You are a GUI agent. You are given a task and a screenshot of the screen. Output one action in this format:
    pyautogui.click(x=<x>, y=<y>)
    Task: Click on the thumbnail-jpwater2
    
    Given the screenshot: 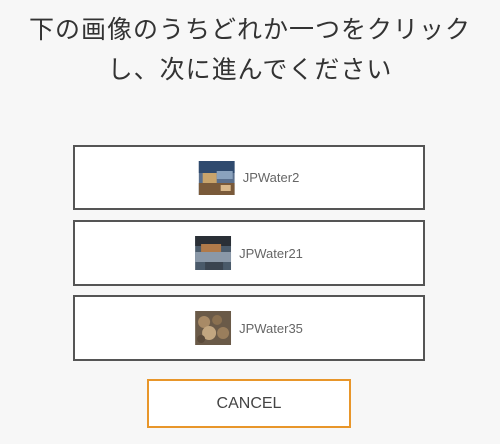 What is the action you would take?
    pyautogui.click(x=216, y=177)
    